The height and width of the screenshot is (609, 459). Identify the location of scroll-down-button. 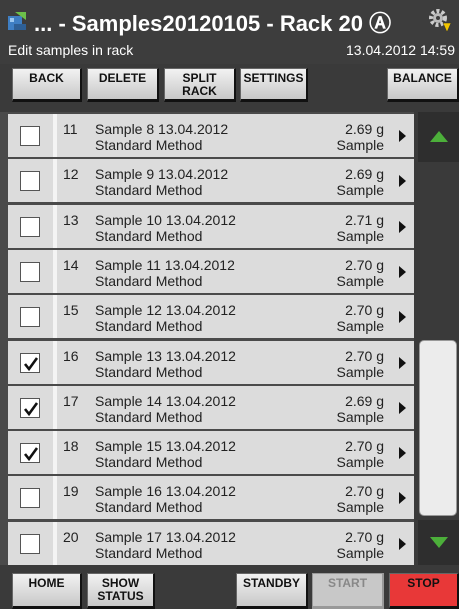
(438, 542).